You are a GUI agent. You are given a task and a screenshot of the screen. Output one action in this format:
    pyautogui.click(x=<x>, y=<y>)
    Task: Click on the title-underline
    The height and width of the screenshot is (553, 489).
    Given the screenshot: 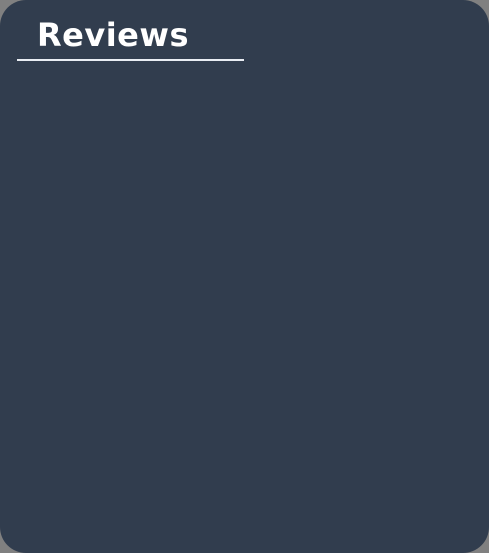 What is the action you would take?
    pyautogui.click(x=130, y=60)
    